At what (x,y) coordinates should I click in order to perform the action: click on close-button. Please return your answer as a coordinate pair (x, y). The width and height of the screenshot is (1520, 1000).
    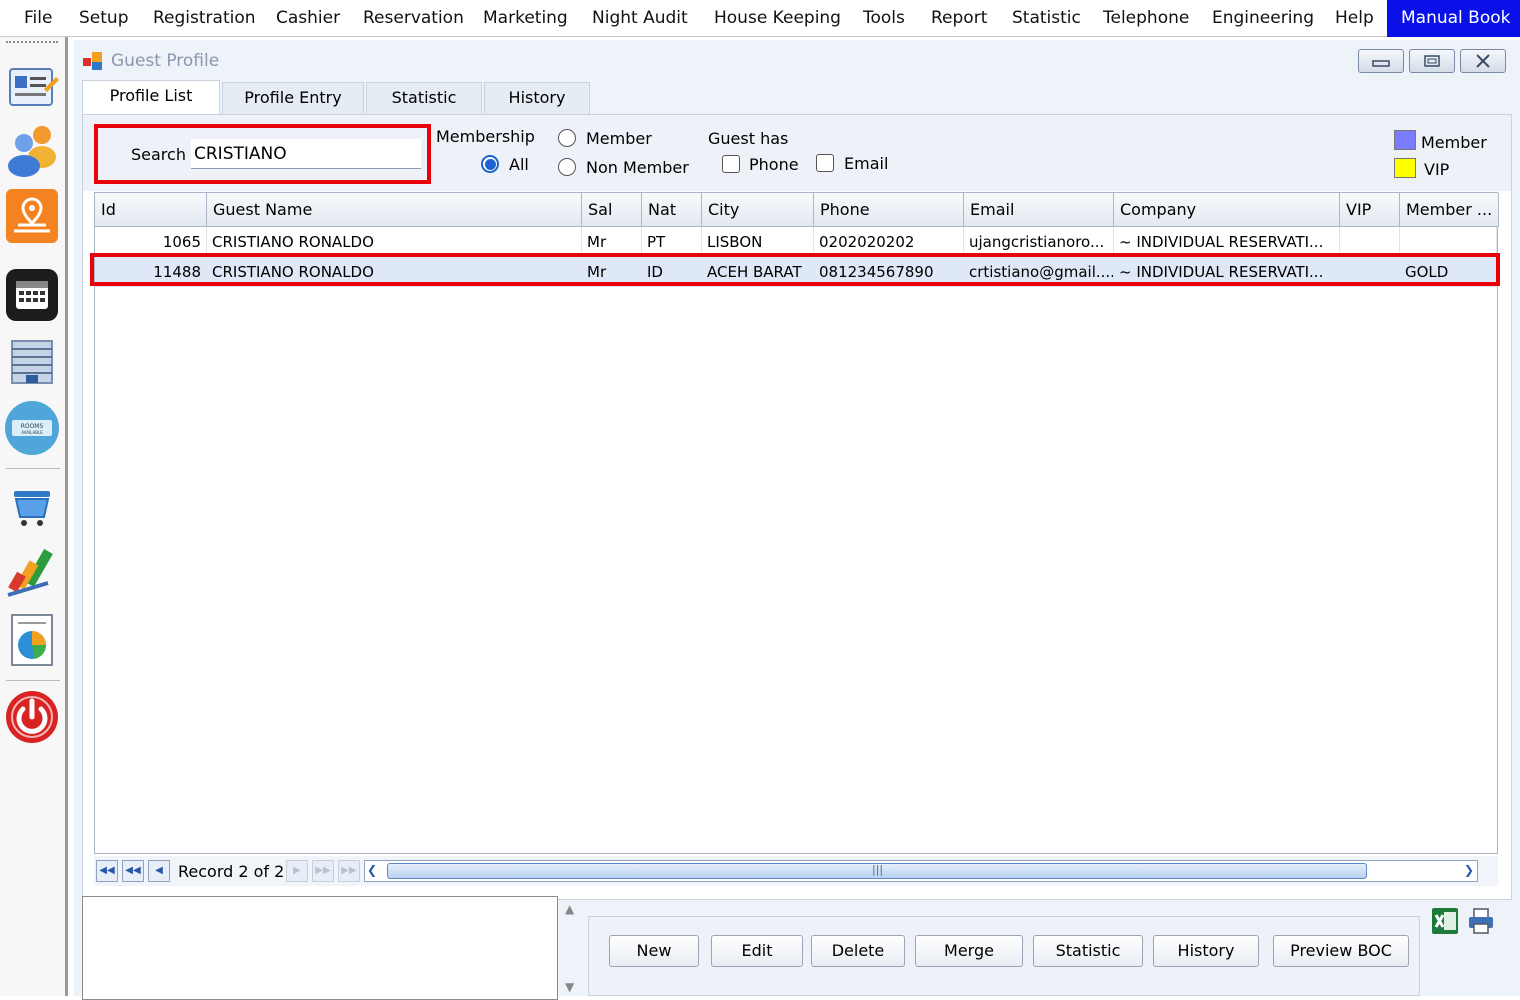
    Looking at the image, I should click on (1483, 61).